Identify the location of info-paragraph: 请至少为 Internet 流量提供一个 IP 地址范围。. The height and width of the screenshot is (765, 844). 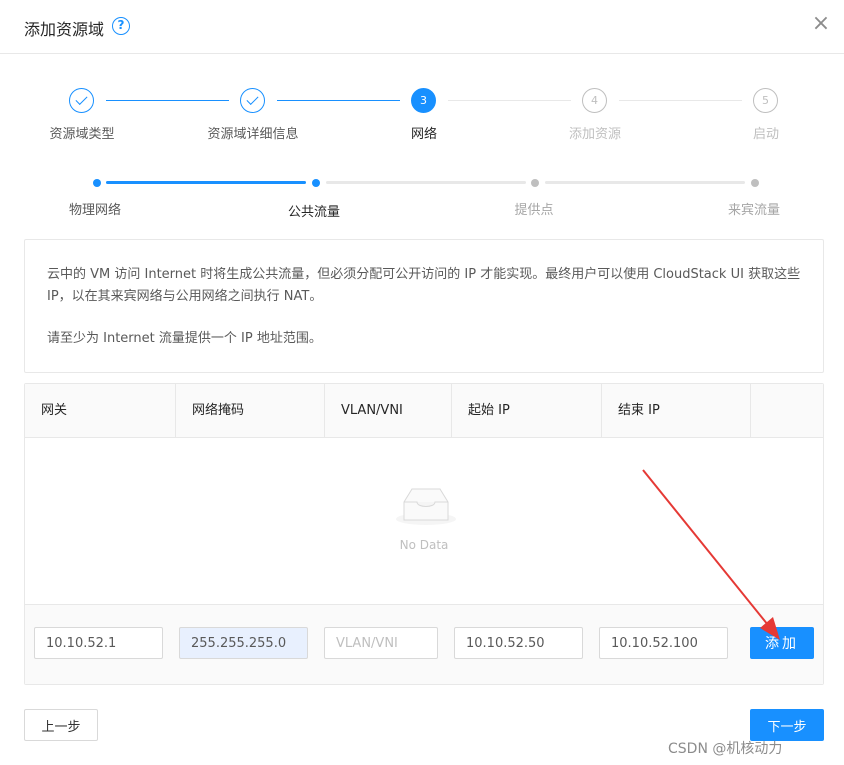
(184, 338).